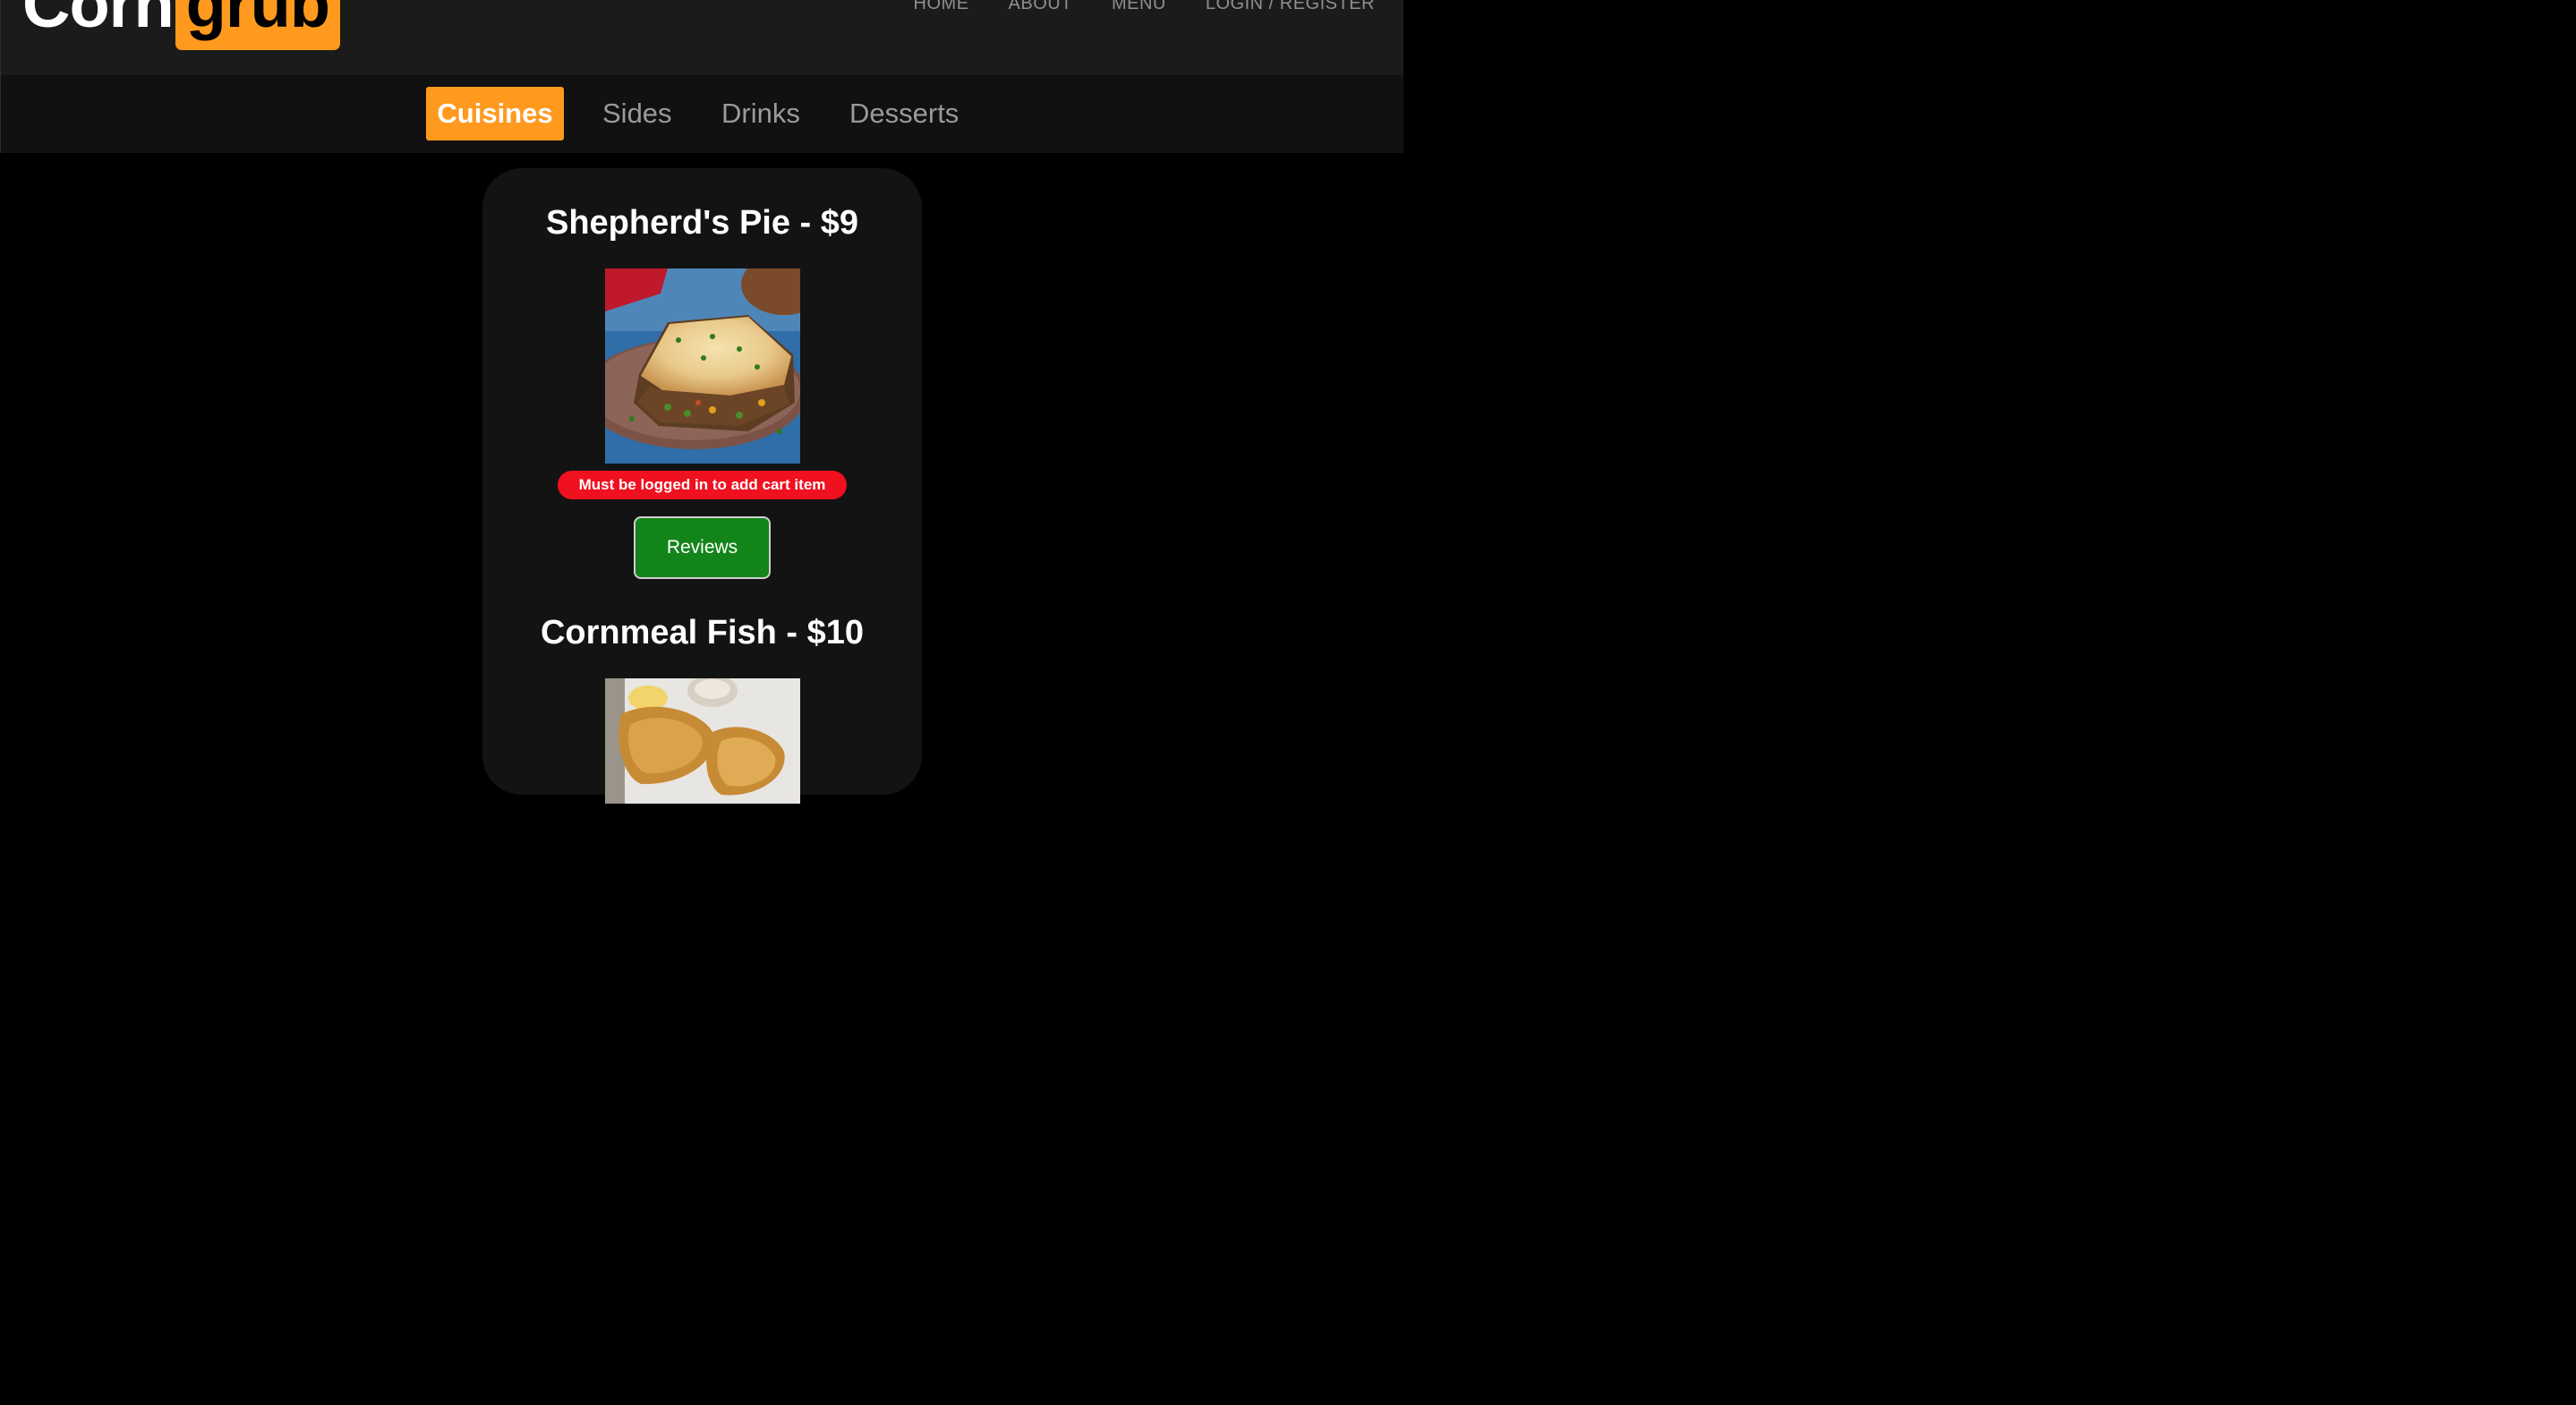  What do you see at coordinates (941, 7) in the screenshot?
I see `nav-home-link: HOME` at bounding box center [941, 7].